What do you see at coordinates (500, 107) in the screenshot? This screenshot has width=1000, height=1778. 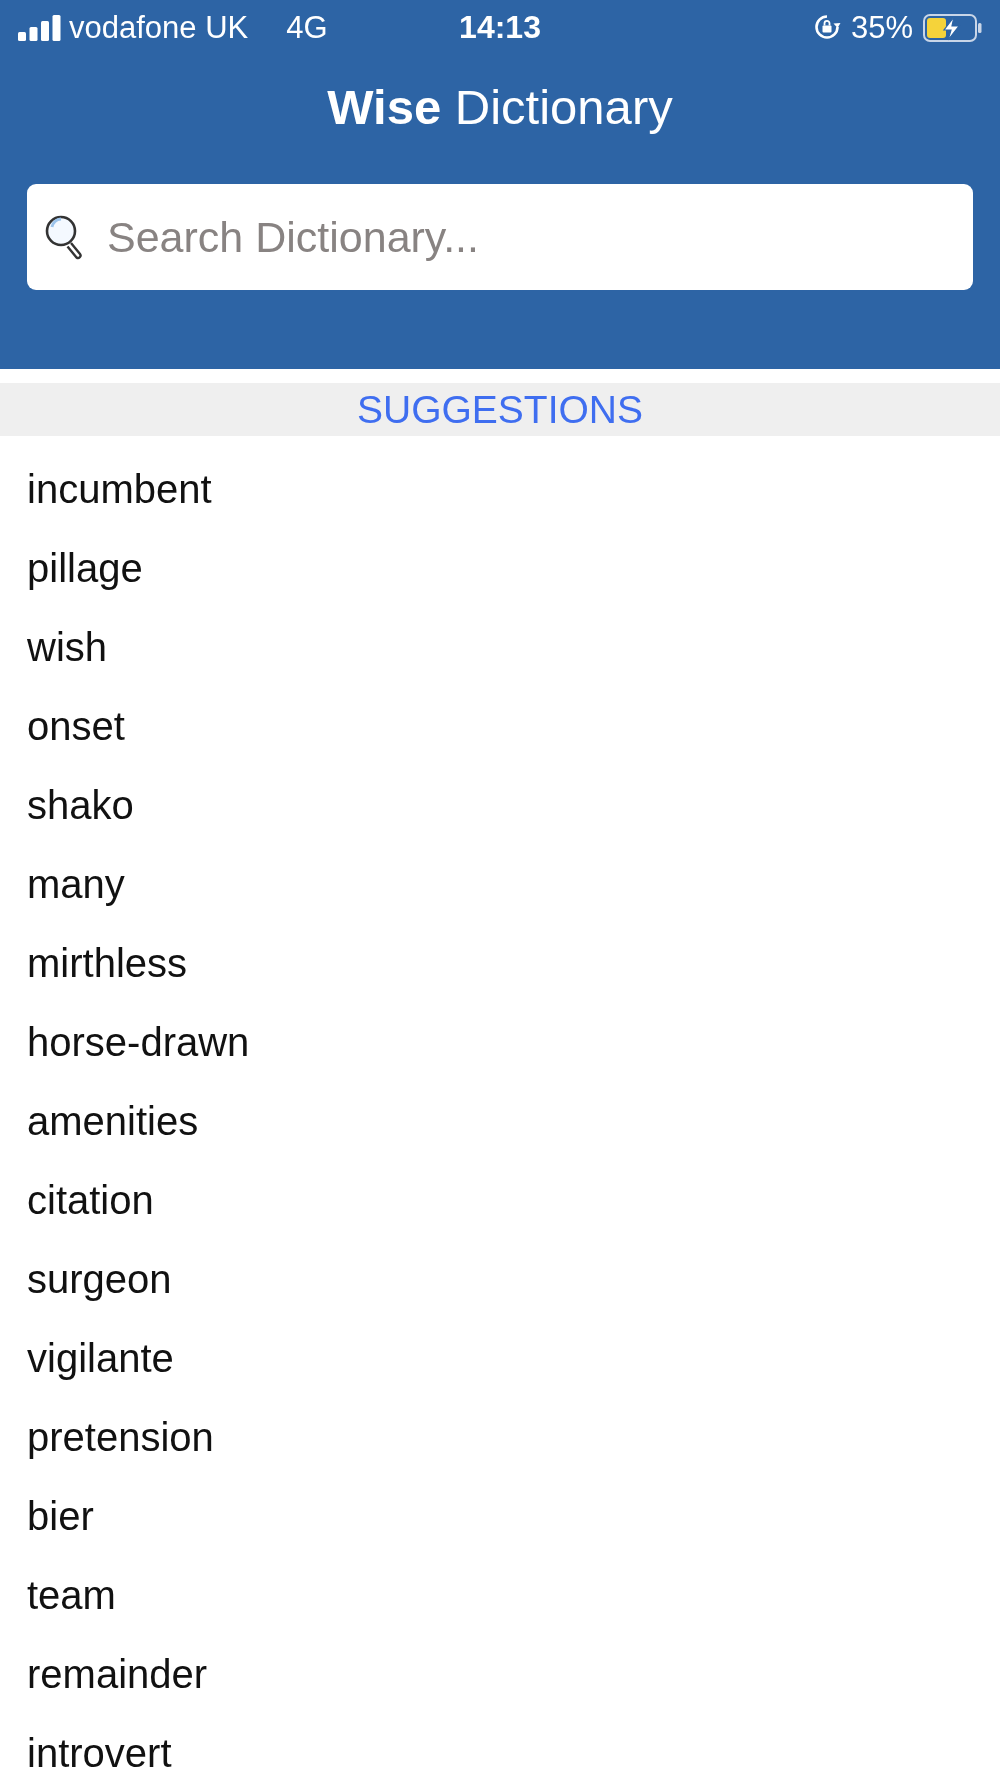 I see `app-title: Wise Dictionary` at bounding box center [500, 107].